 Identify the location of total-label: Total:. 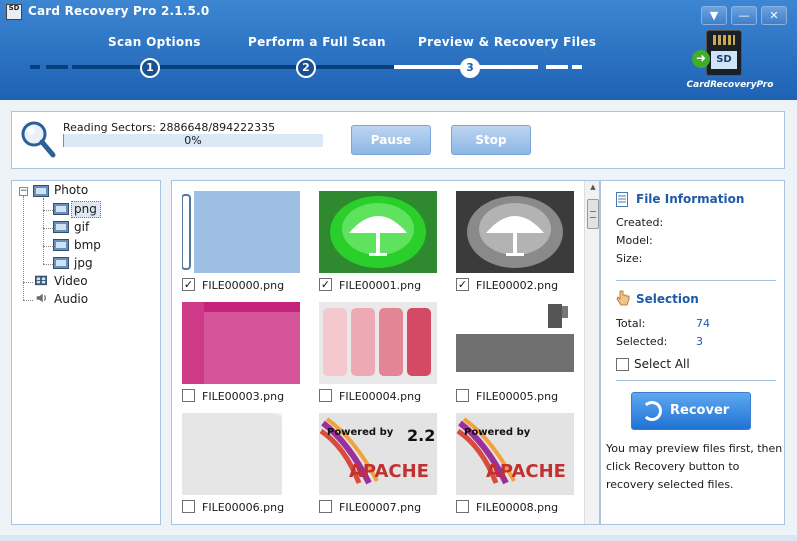
(631, 323).